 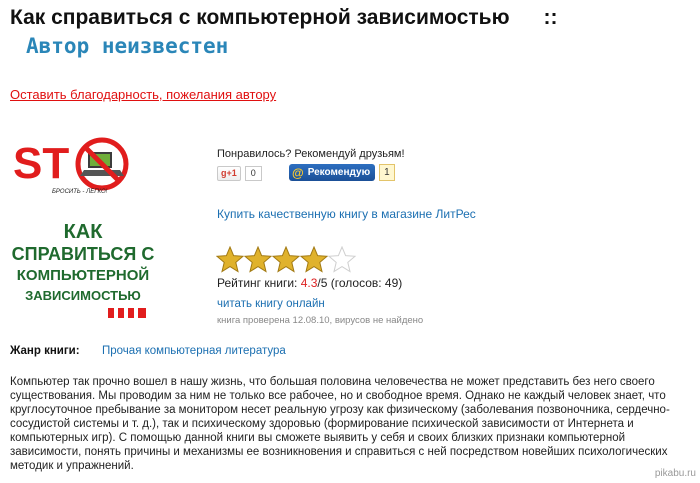 I want to click on cover-stripes-icon, so click(x=127, y=313).